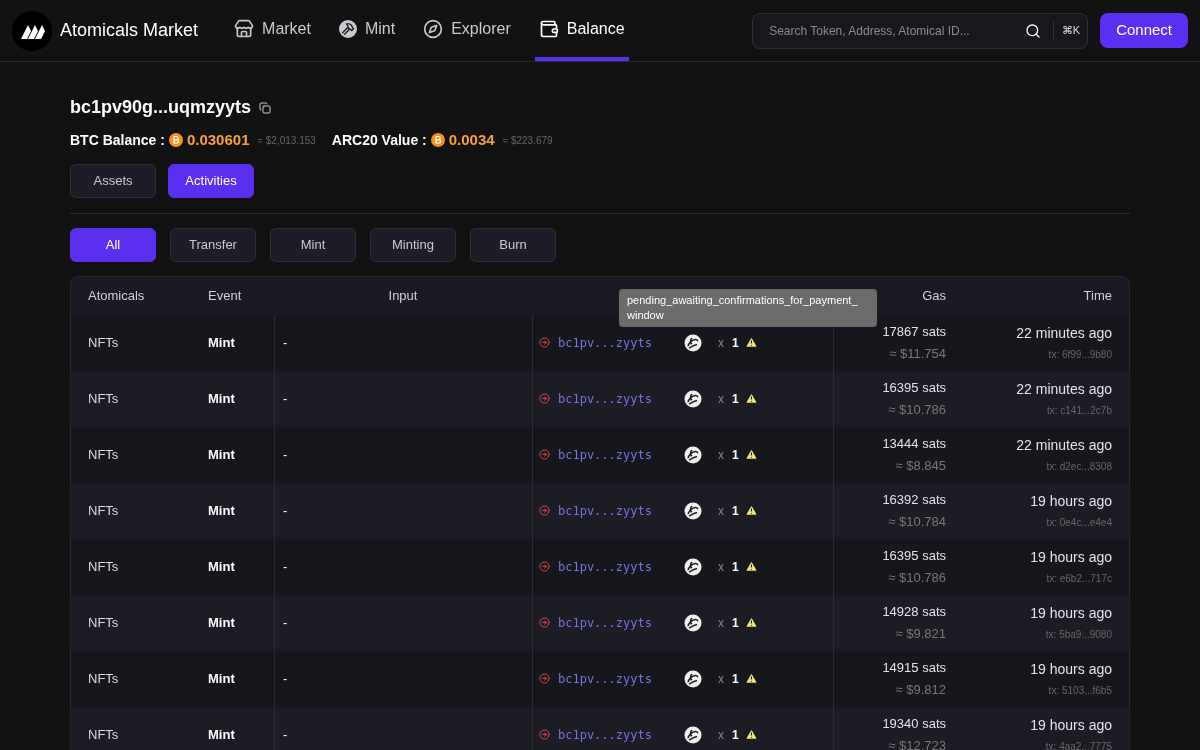 The width and height of the screenshot is (1200, 750). Describe the element at coordinates (1080, 355) in the screenshot. I see `tx-hash: tx: 6f99...9b80` at that location.